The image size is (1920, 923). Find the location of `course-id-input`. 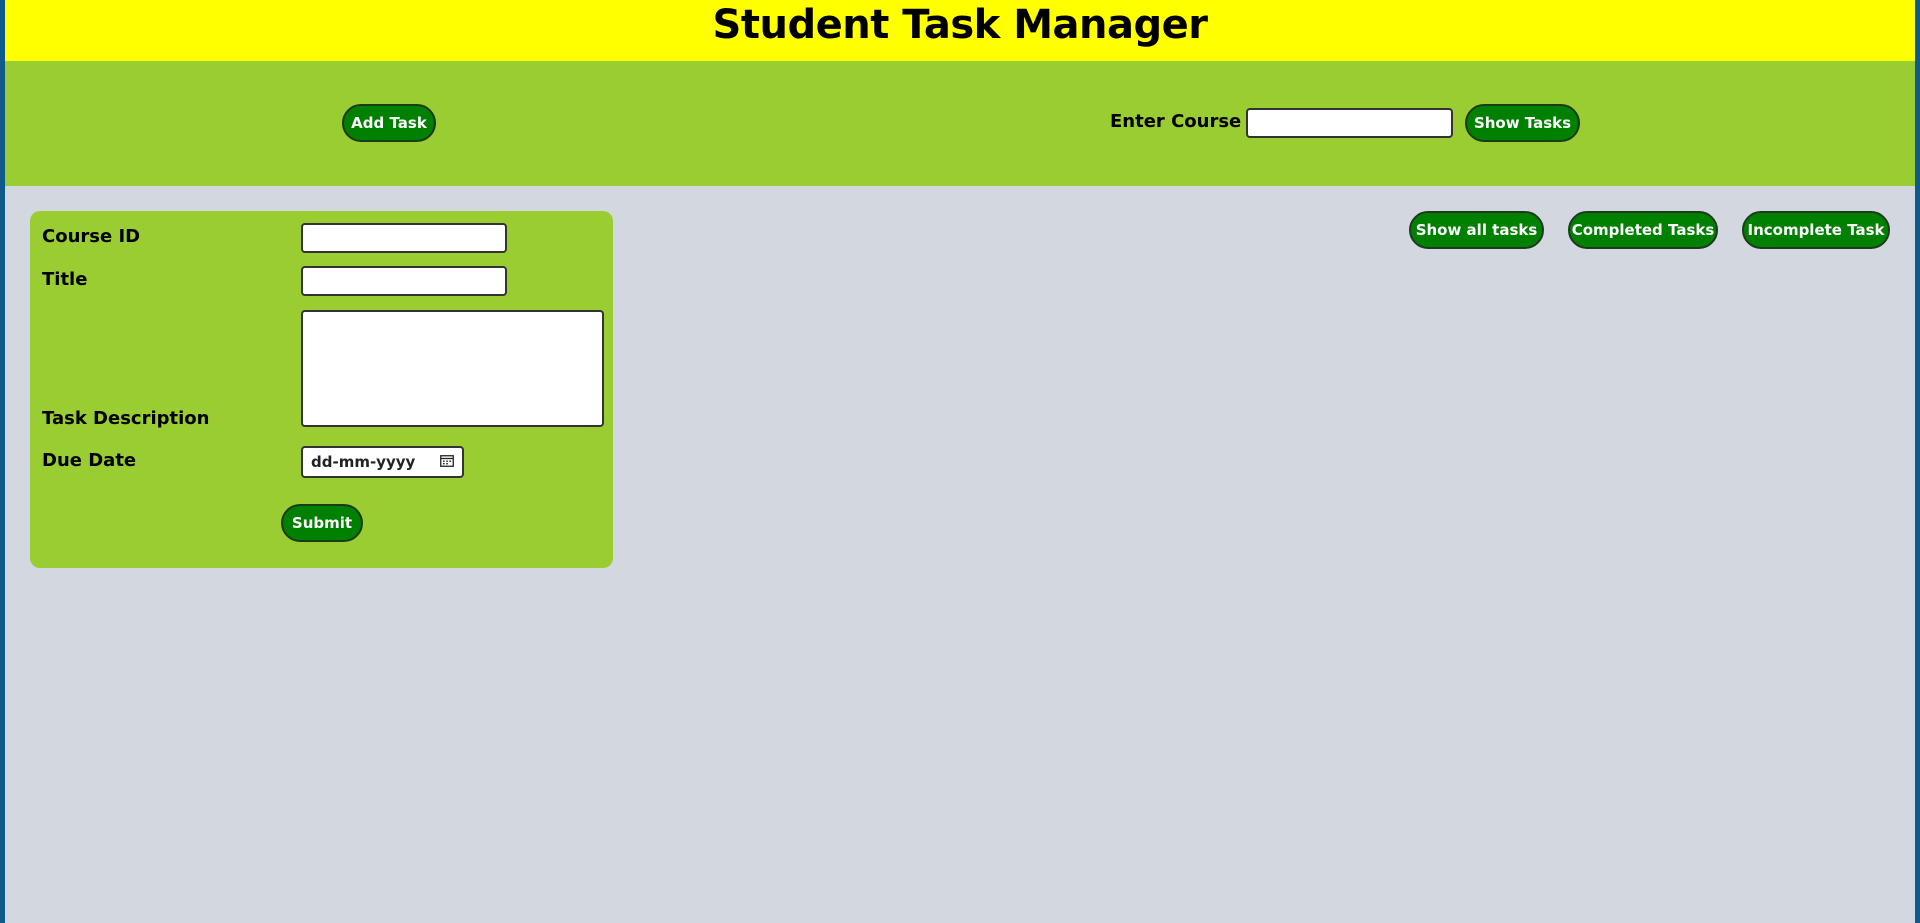

course-id-input is located at coordinates (404, 238).